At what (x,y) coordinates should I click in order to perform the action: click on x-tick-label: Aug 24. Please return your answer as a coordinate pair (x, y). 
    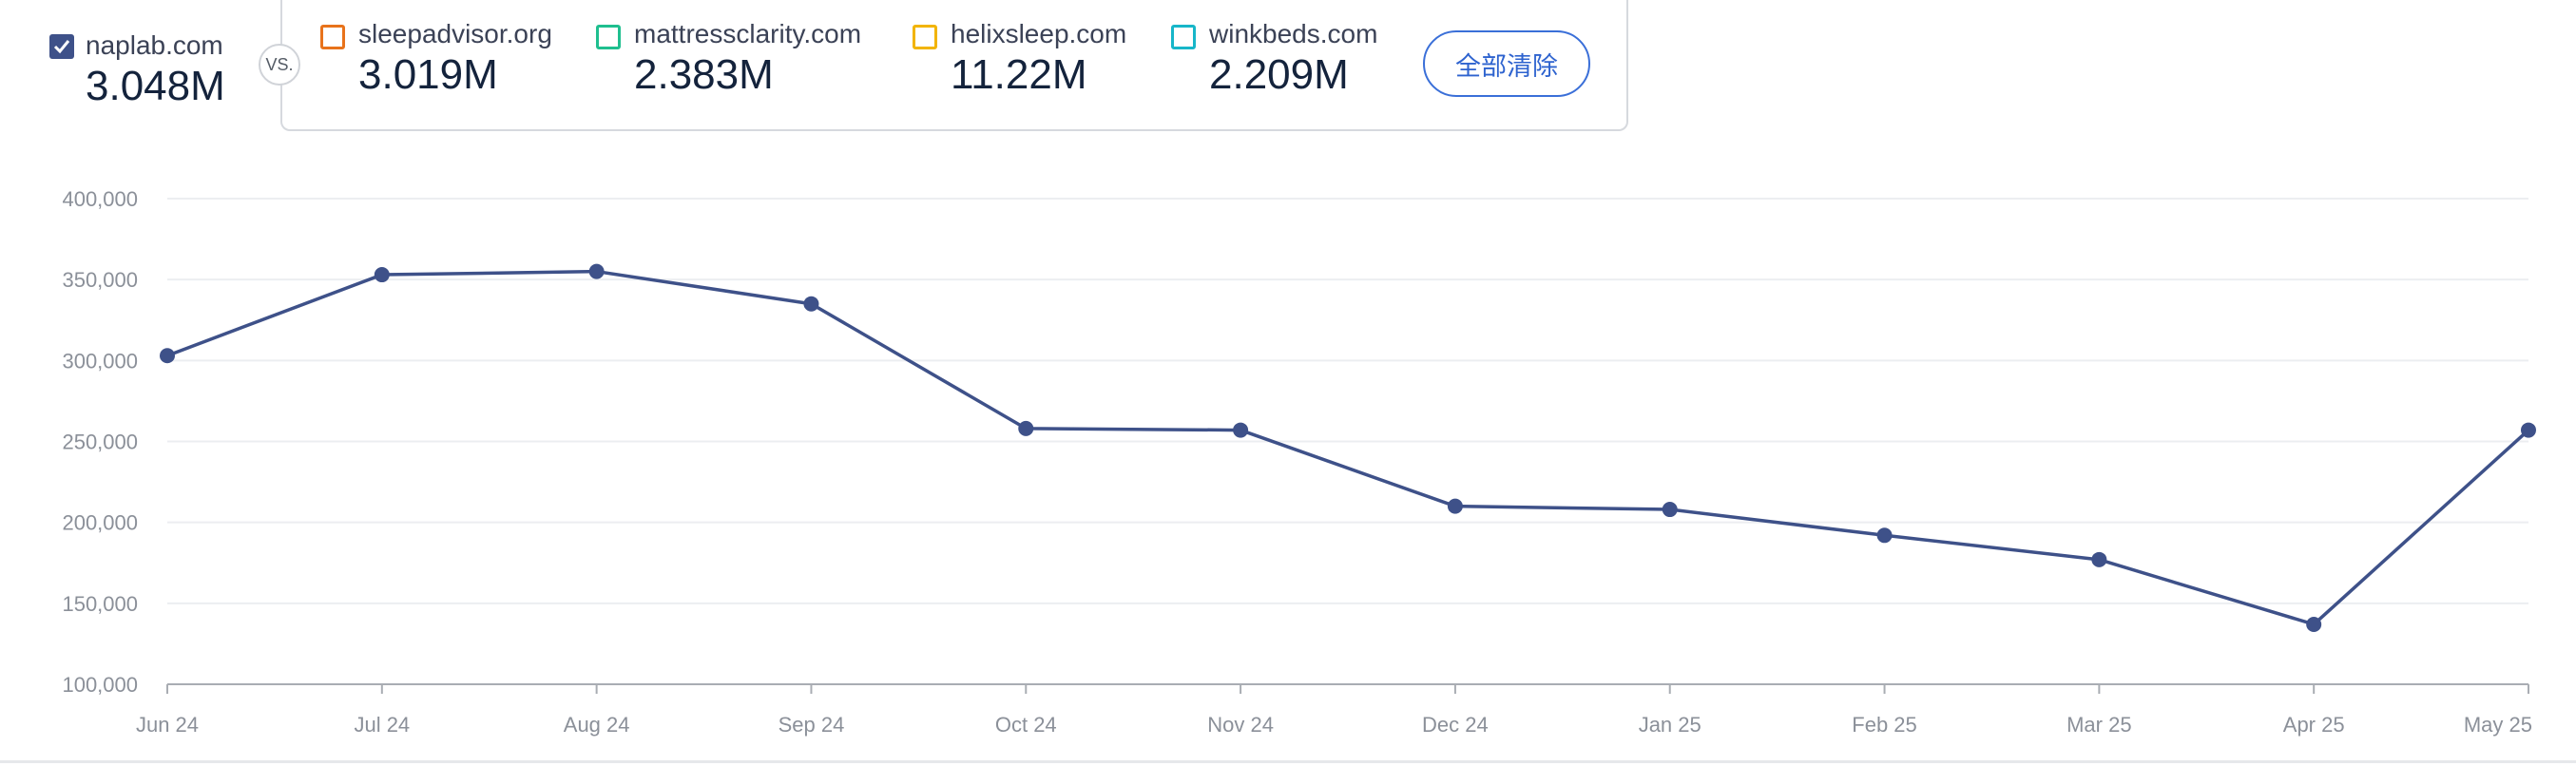
    Looking at the image, I should click on (597, 725).